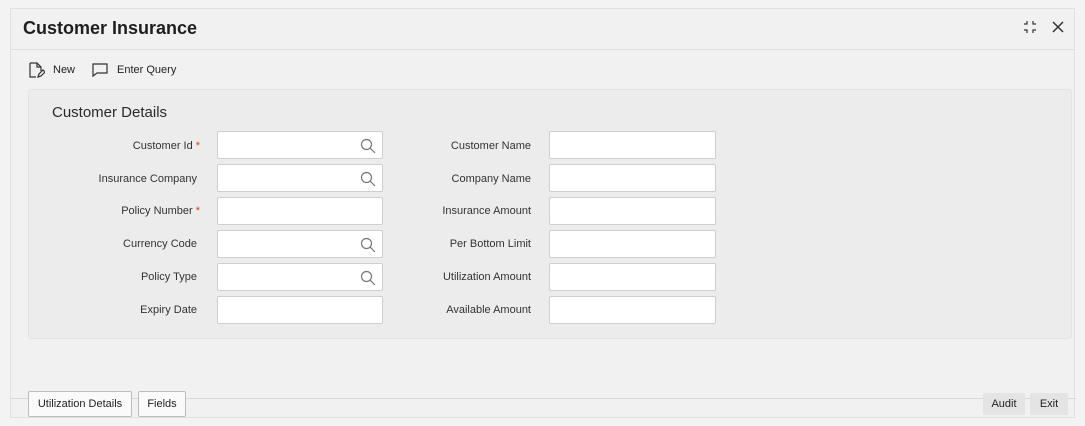 Image resolution: width=1085 pixels, height=426 pixels. I want to click on exit-button: Exit, so click(1049, 404).